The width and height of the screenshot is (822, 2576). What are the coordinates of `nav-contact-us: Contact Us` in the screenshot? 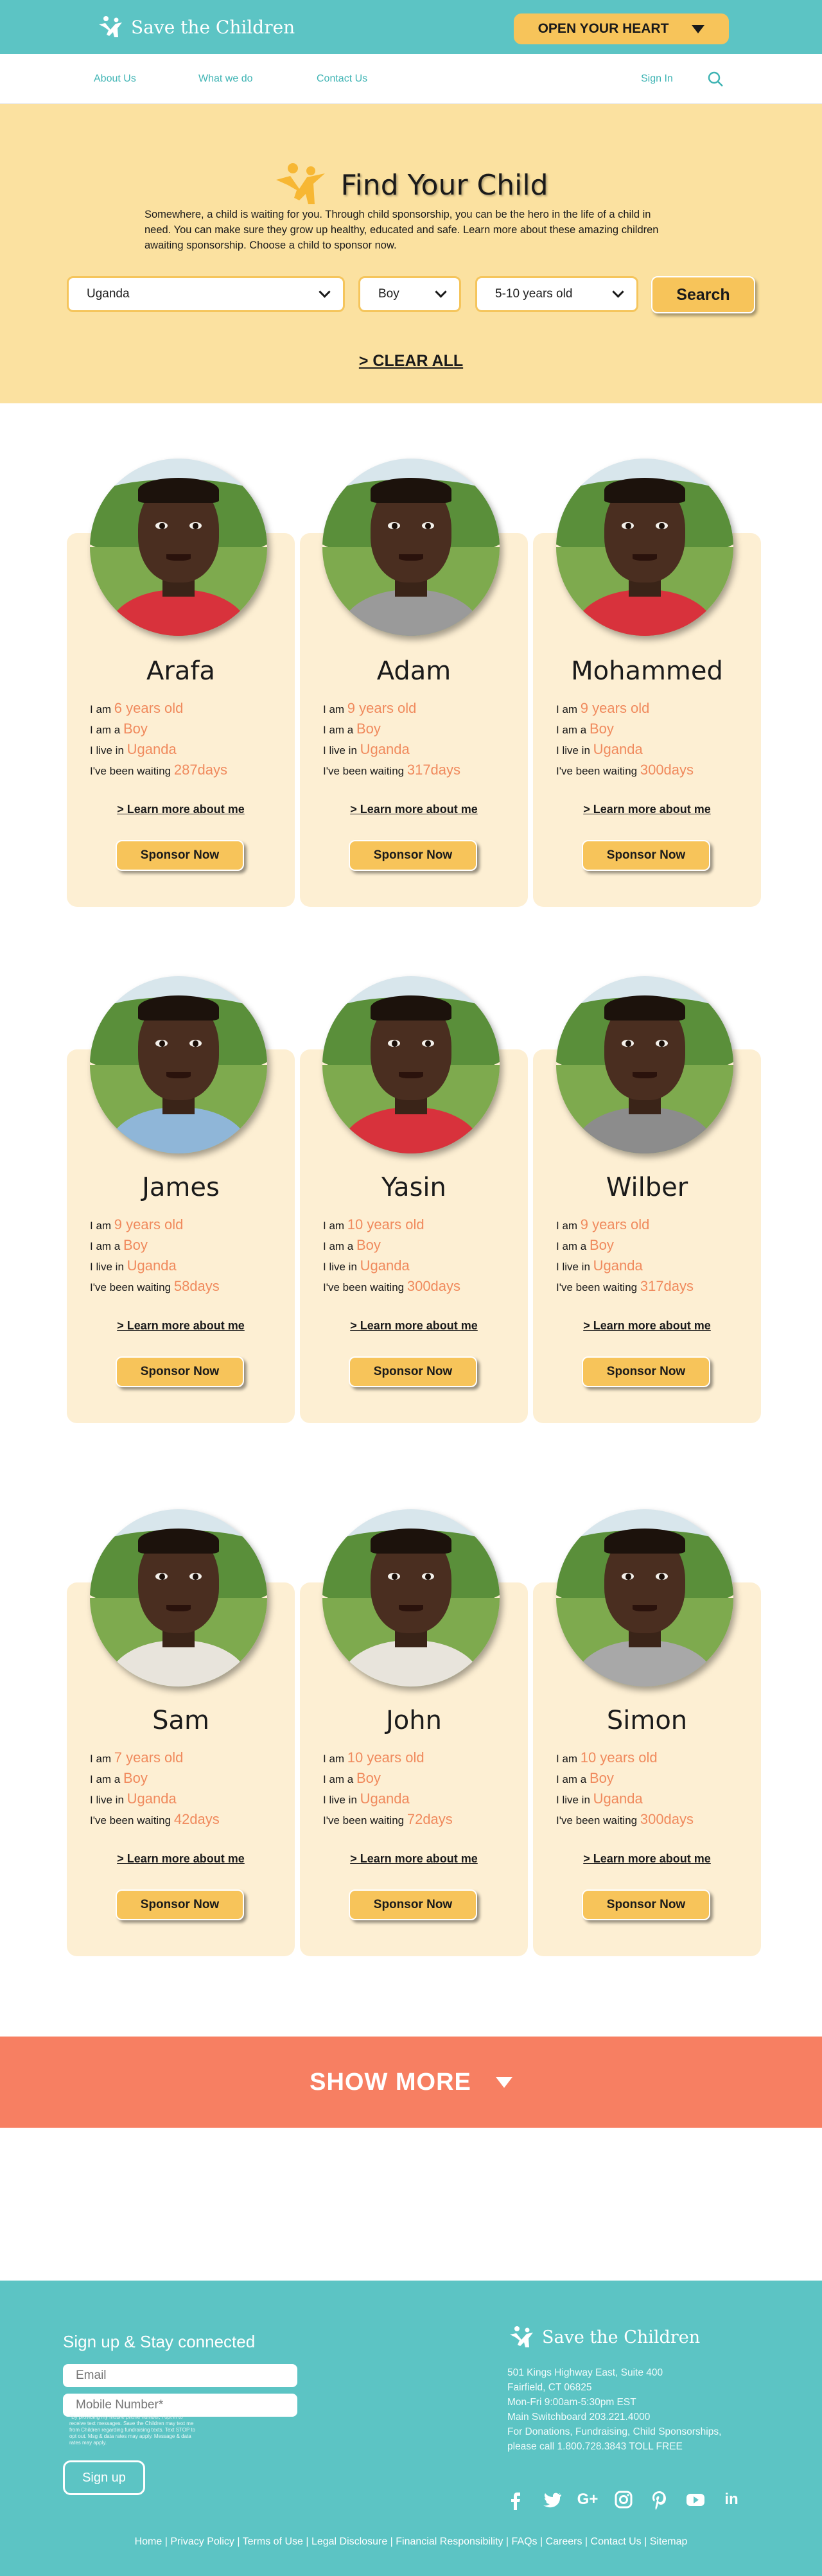 It's located at (342, 79).